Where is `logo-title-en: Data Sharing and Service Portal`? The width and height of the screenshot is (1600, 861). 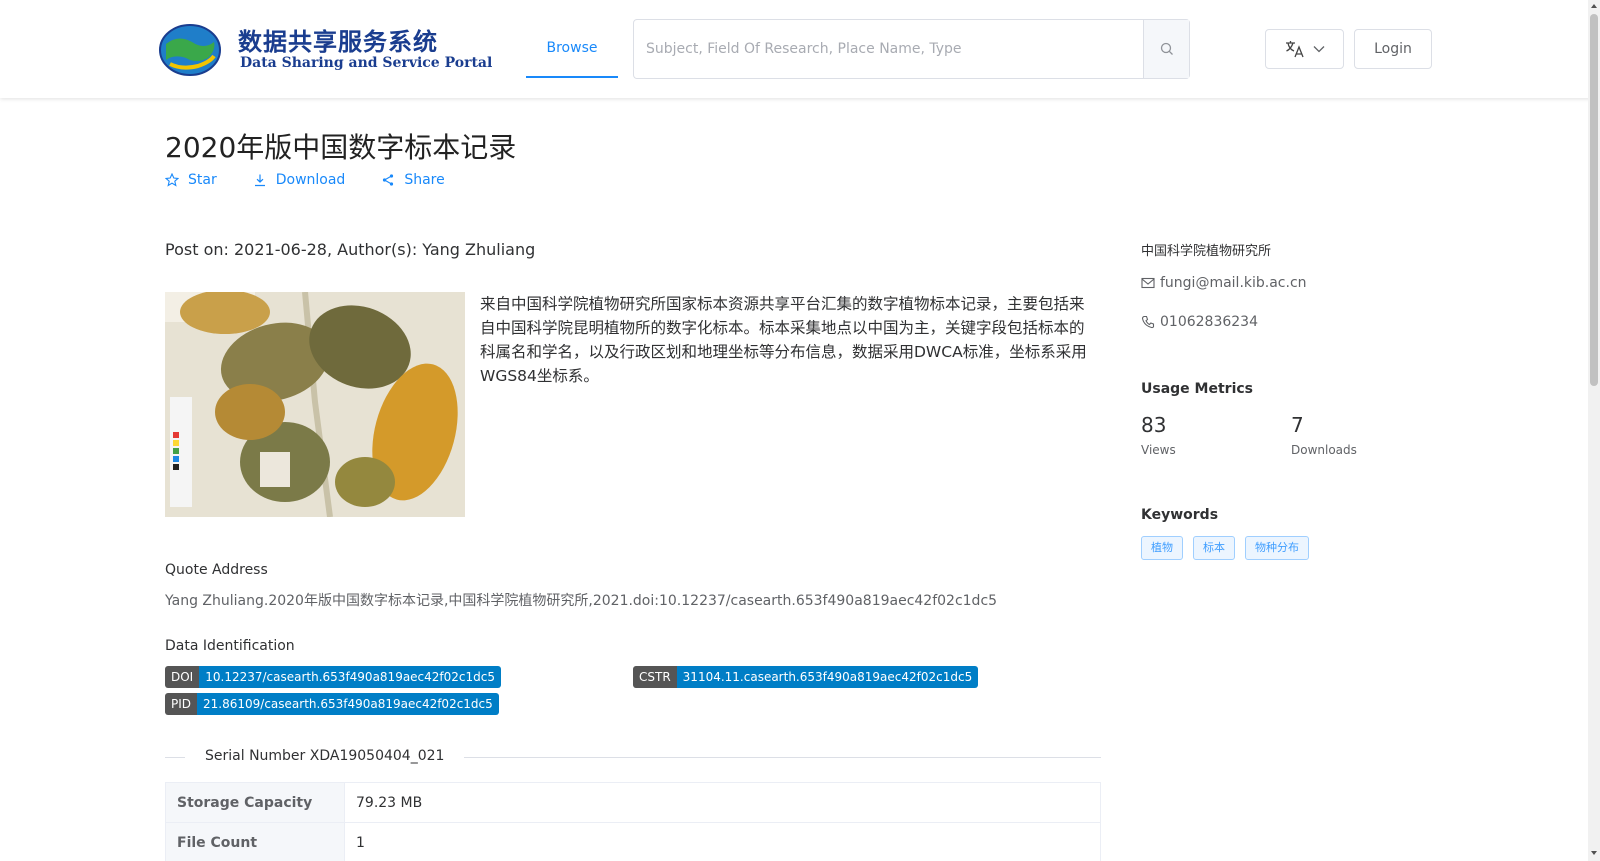
logo-title-en: Data Sharing and Service Portal is located at coordinates (366, 63).